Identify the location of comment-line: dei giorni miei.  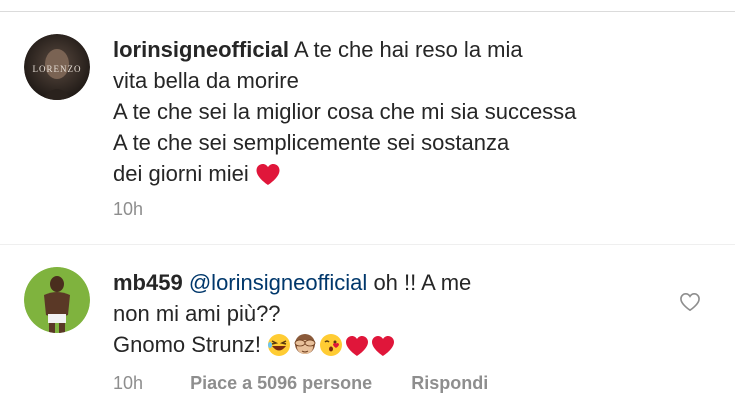
(181, 173).